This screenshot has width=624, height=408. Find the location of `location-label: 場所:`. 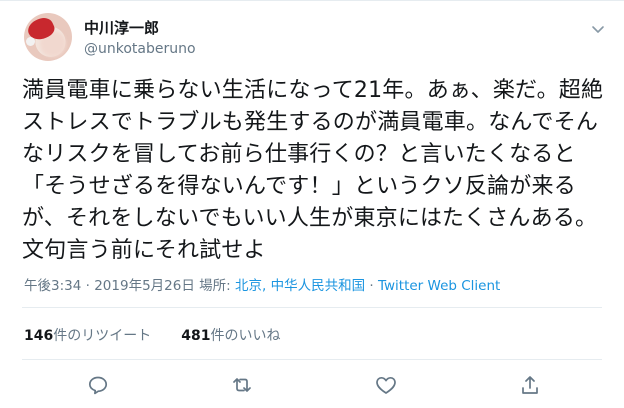

location-label: 場所: is located at coordinates (217, 286).